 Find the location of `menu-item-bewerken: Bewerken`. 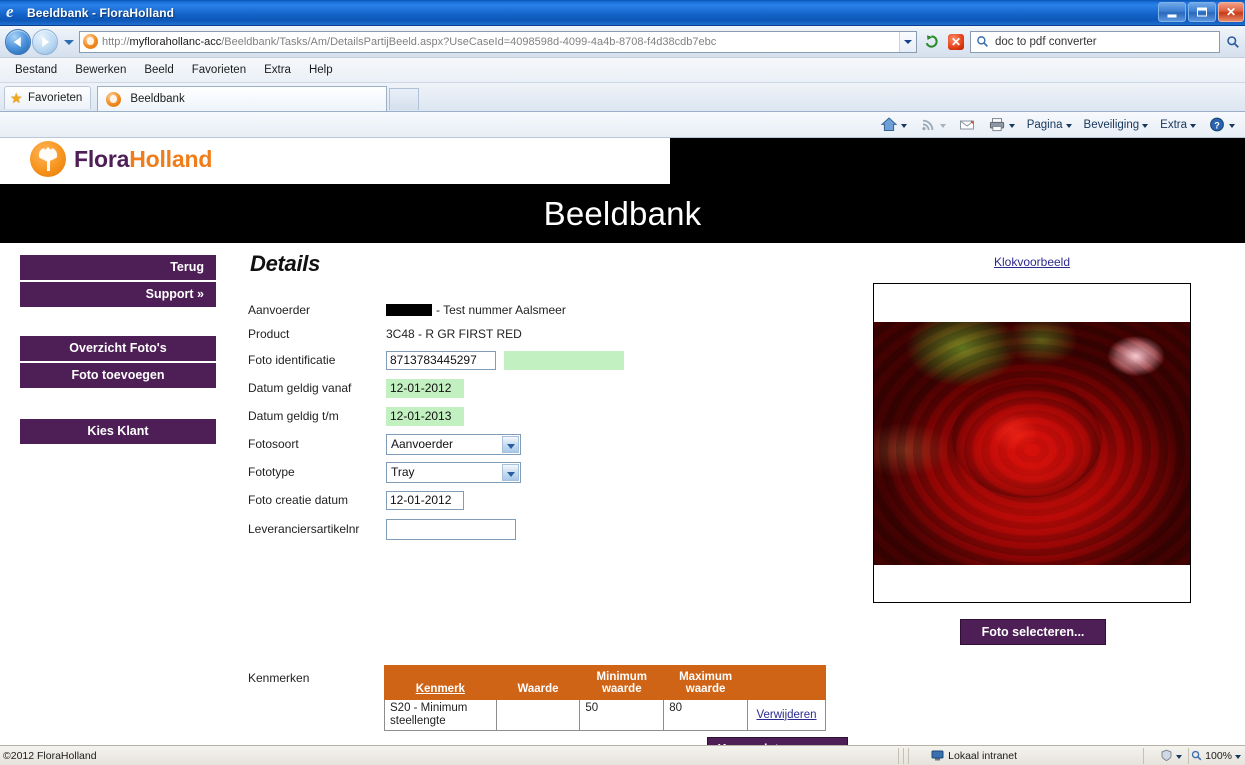

menu-item-bewerken: Bewerken is located at coordinates (100, 70).